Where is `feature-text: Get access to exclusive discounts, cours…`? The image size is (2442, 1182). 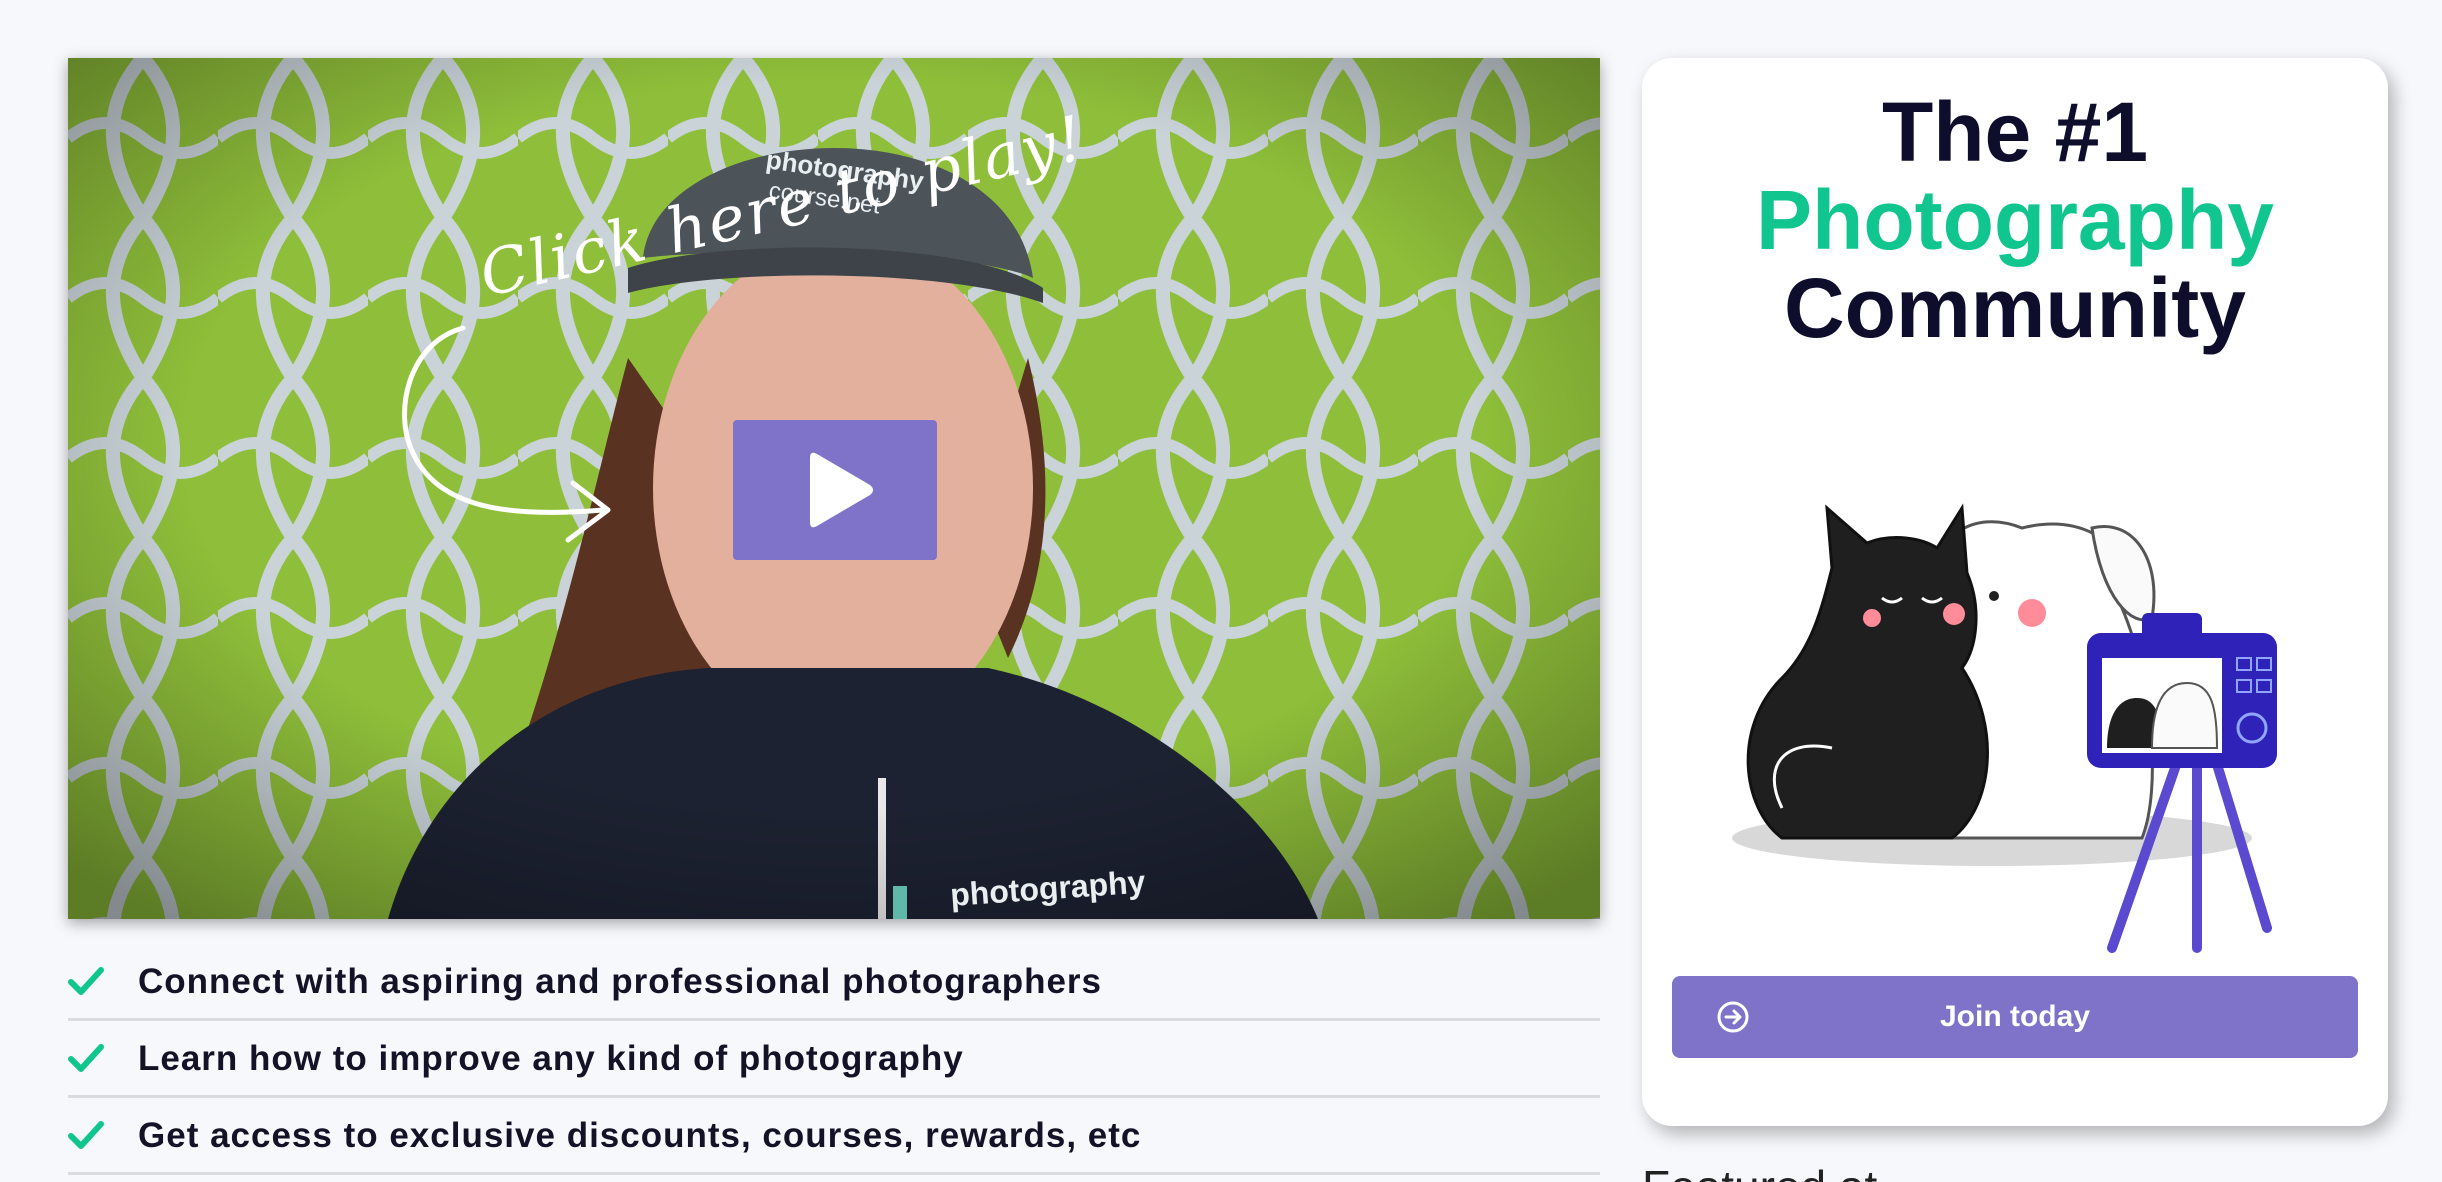 feature-text: Get access to exclusive discounts, cours… is located at coordinates (640, 1135).